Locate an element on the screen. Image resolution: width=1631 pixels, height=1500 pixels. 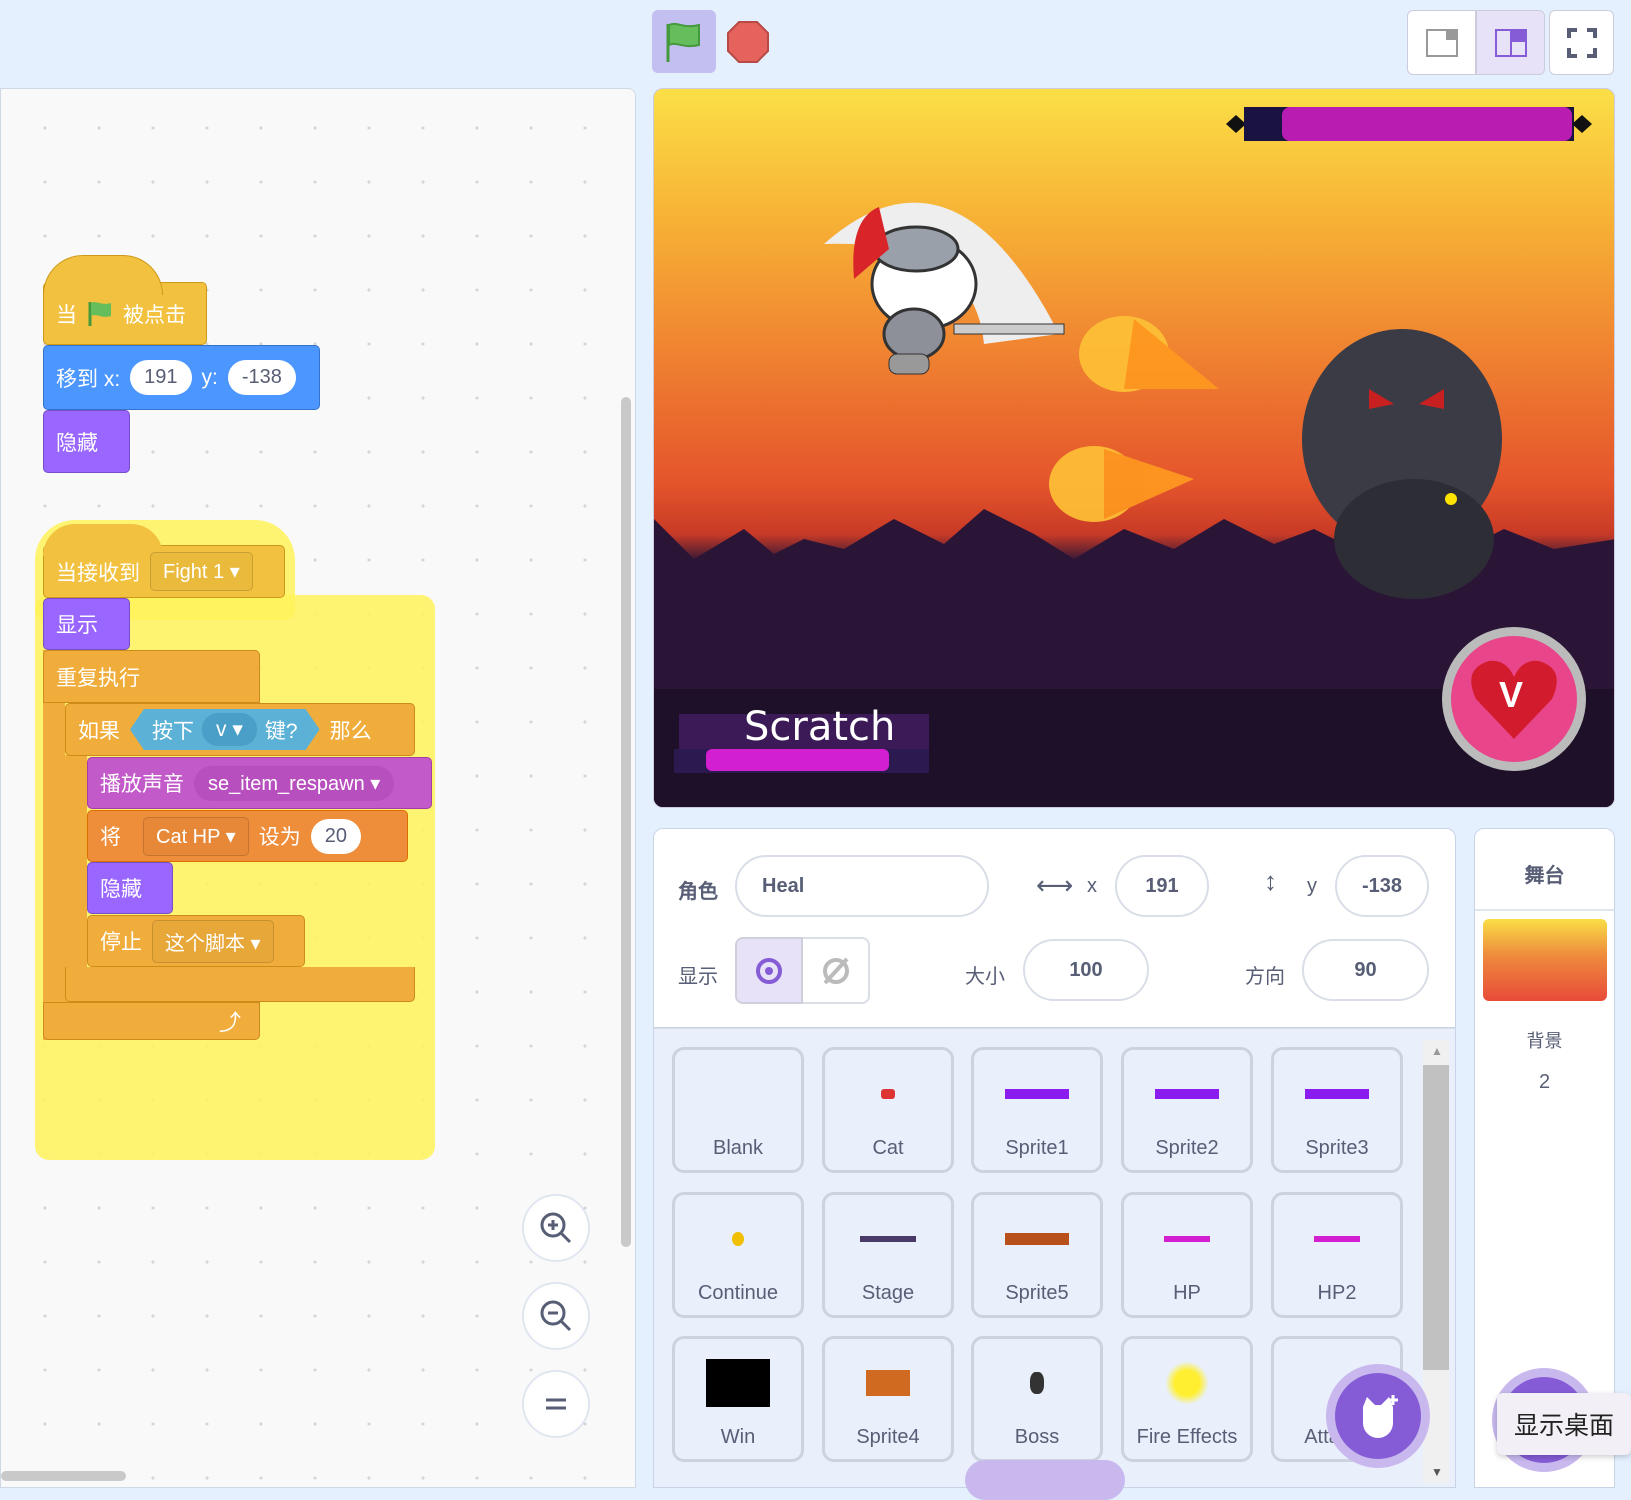
sprite-label: 角色 is located at coordinates (698, 892).